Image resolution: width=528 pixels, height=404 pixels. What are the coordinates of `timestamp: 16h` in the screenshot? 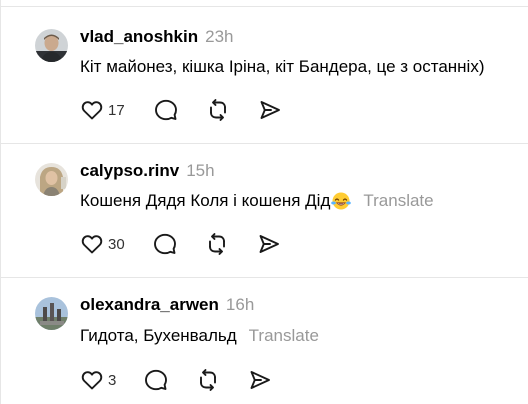 It's located at (240, 305).